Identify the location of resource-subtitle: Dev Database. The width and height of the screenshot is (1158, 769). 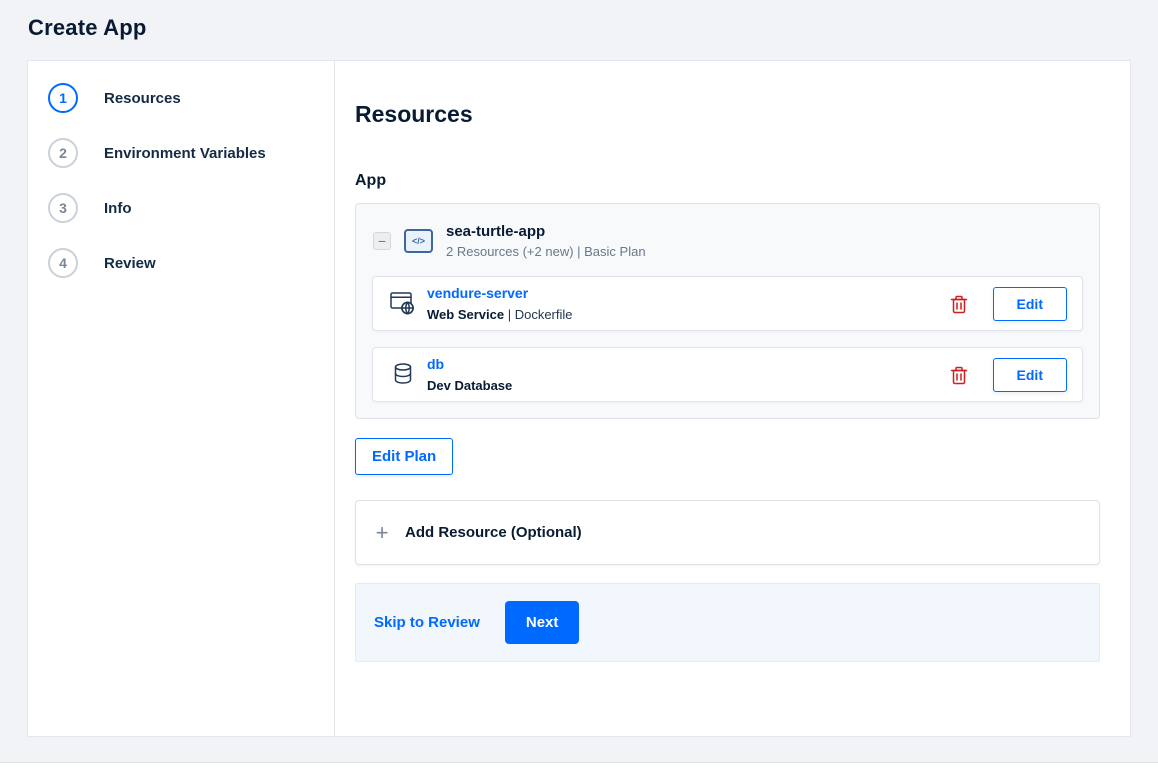
(469, 385).